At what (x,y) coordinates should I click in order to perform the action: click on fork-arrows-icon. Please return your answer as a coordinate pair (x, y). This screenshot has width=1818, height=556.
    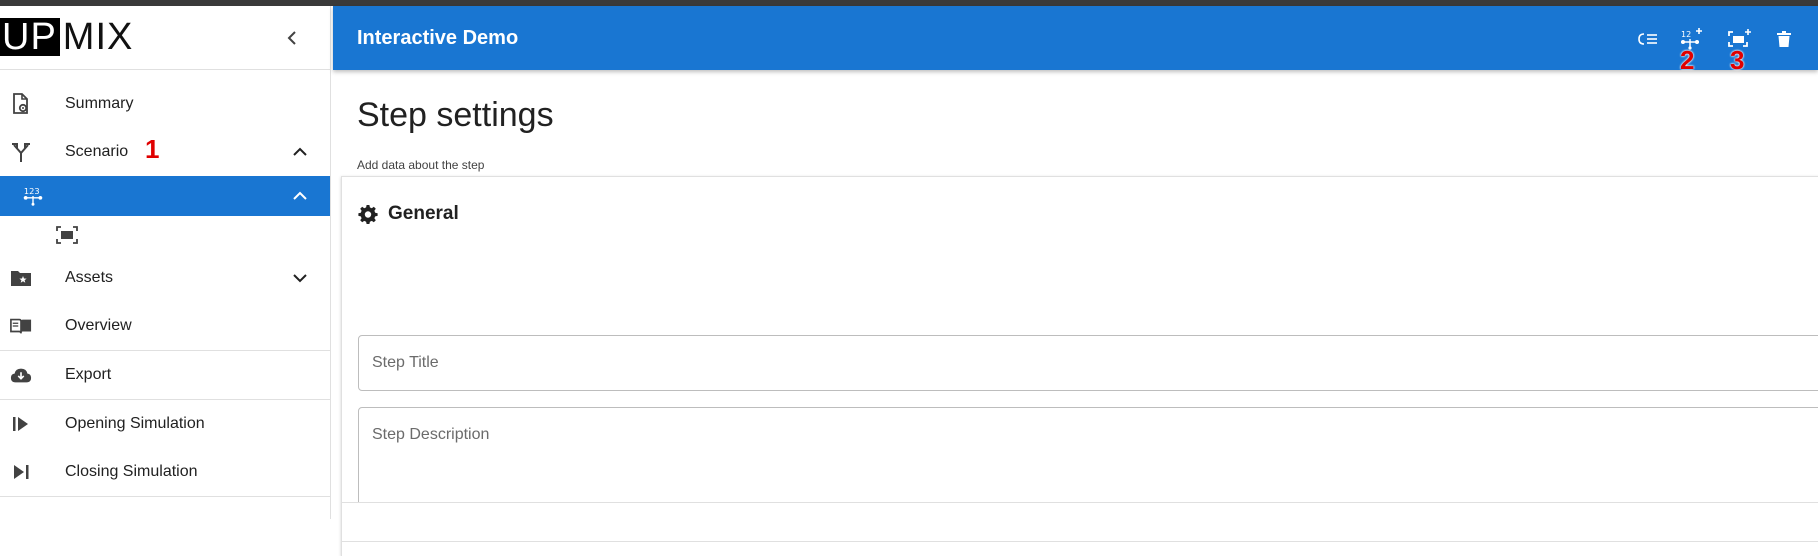
    Looking at the image, I should click on (21, 152).